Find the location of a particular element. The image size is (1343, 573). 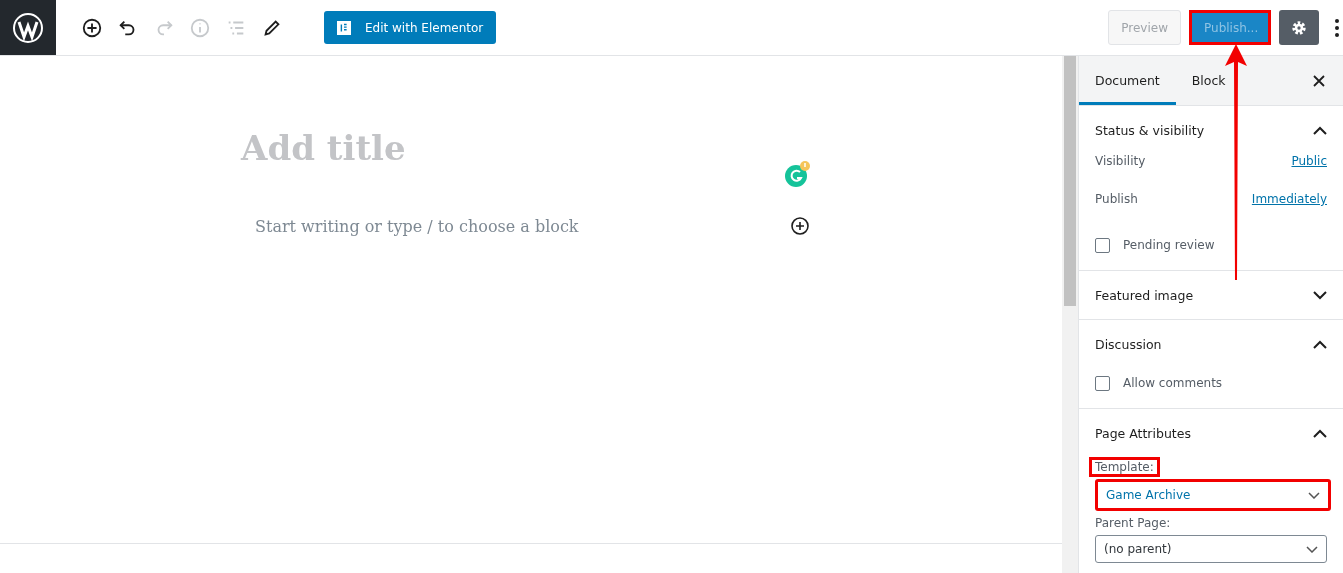

select-field: Game Archive is located at coordinates (1213, 495).